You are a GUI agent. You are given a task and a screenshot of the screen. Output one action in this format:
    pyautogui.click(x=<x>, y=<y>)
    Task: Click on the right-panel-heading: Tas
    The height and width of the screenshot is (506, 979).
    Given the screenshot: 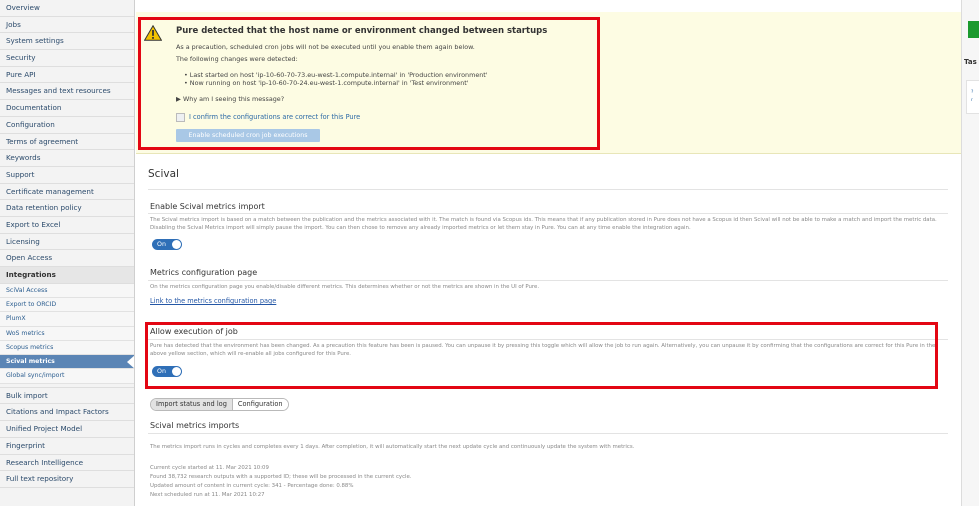 What is the action you would take?
    pyautogui.click(x=970, y=62)
    